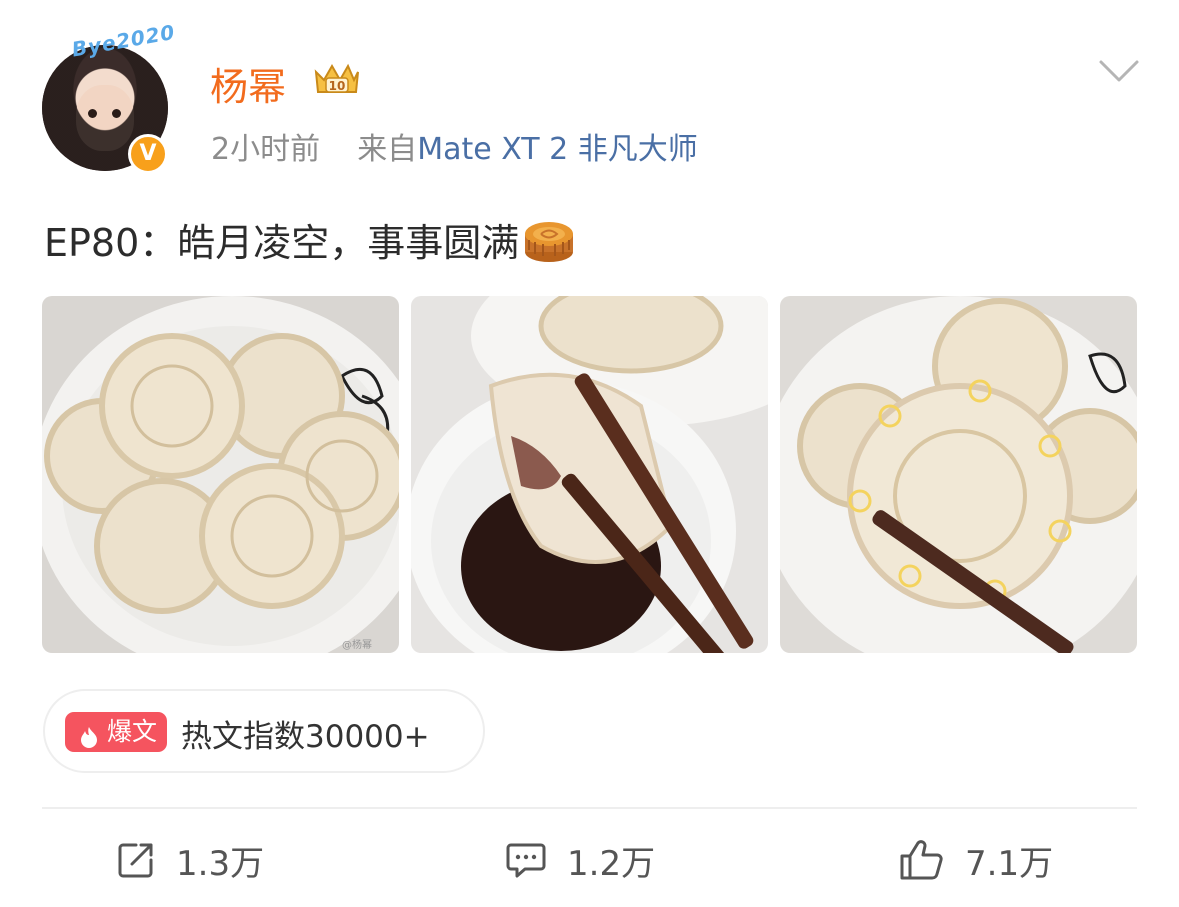  What do you see at coordinates (357, 644) in the screenshot?
I see `image-watermark: @杨幂` at bounding box center [357, 644].